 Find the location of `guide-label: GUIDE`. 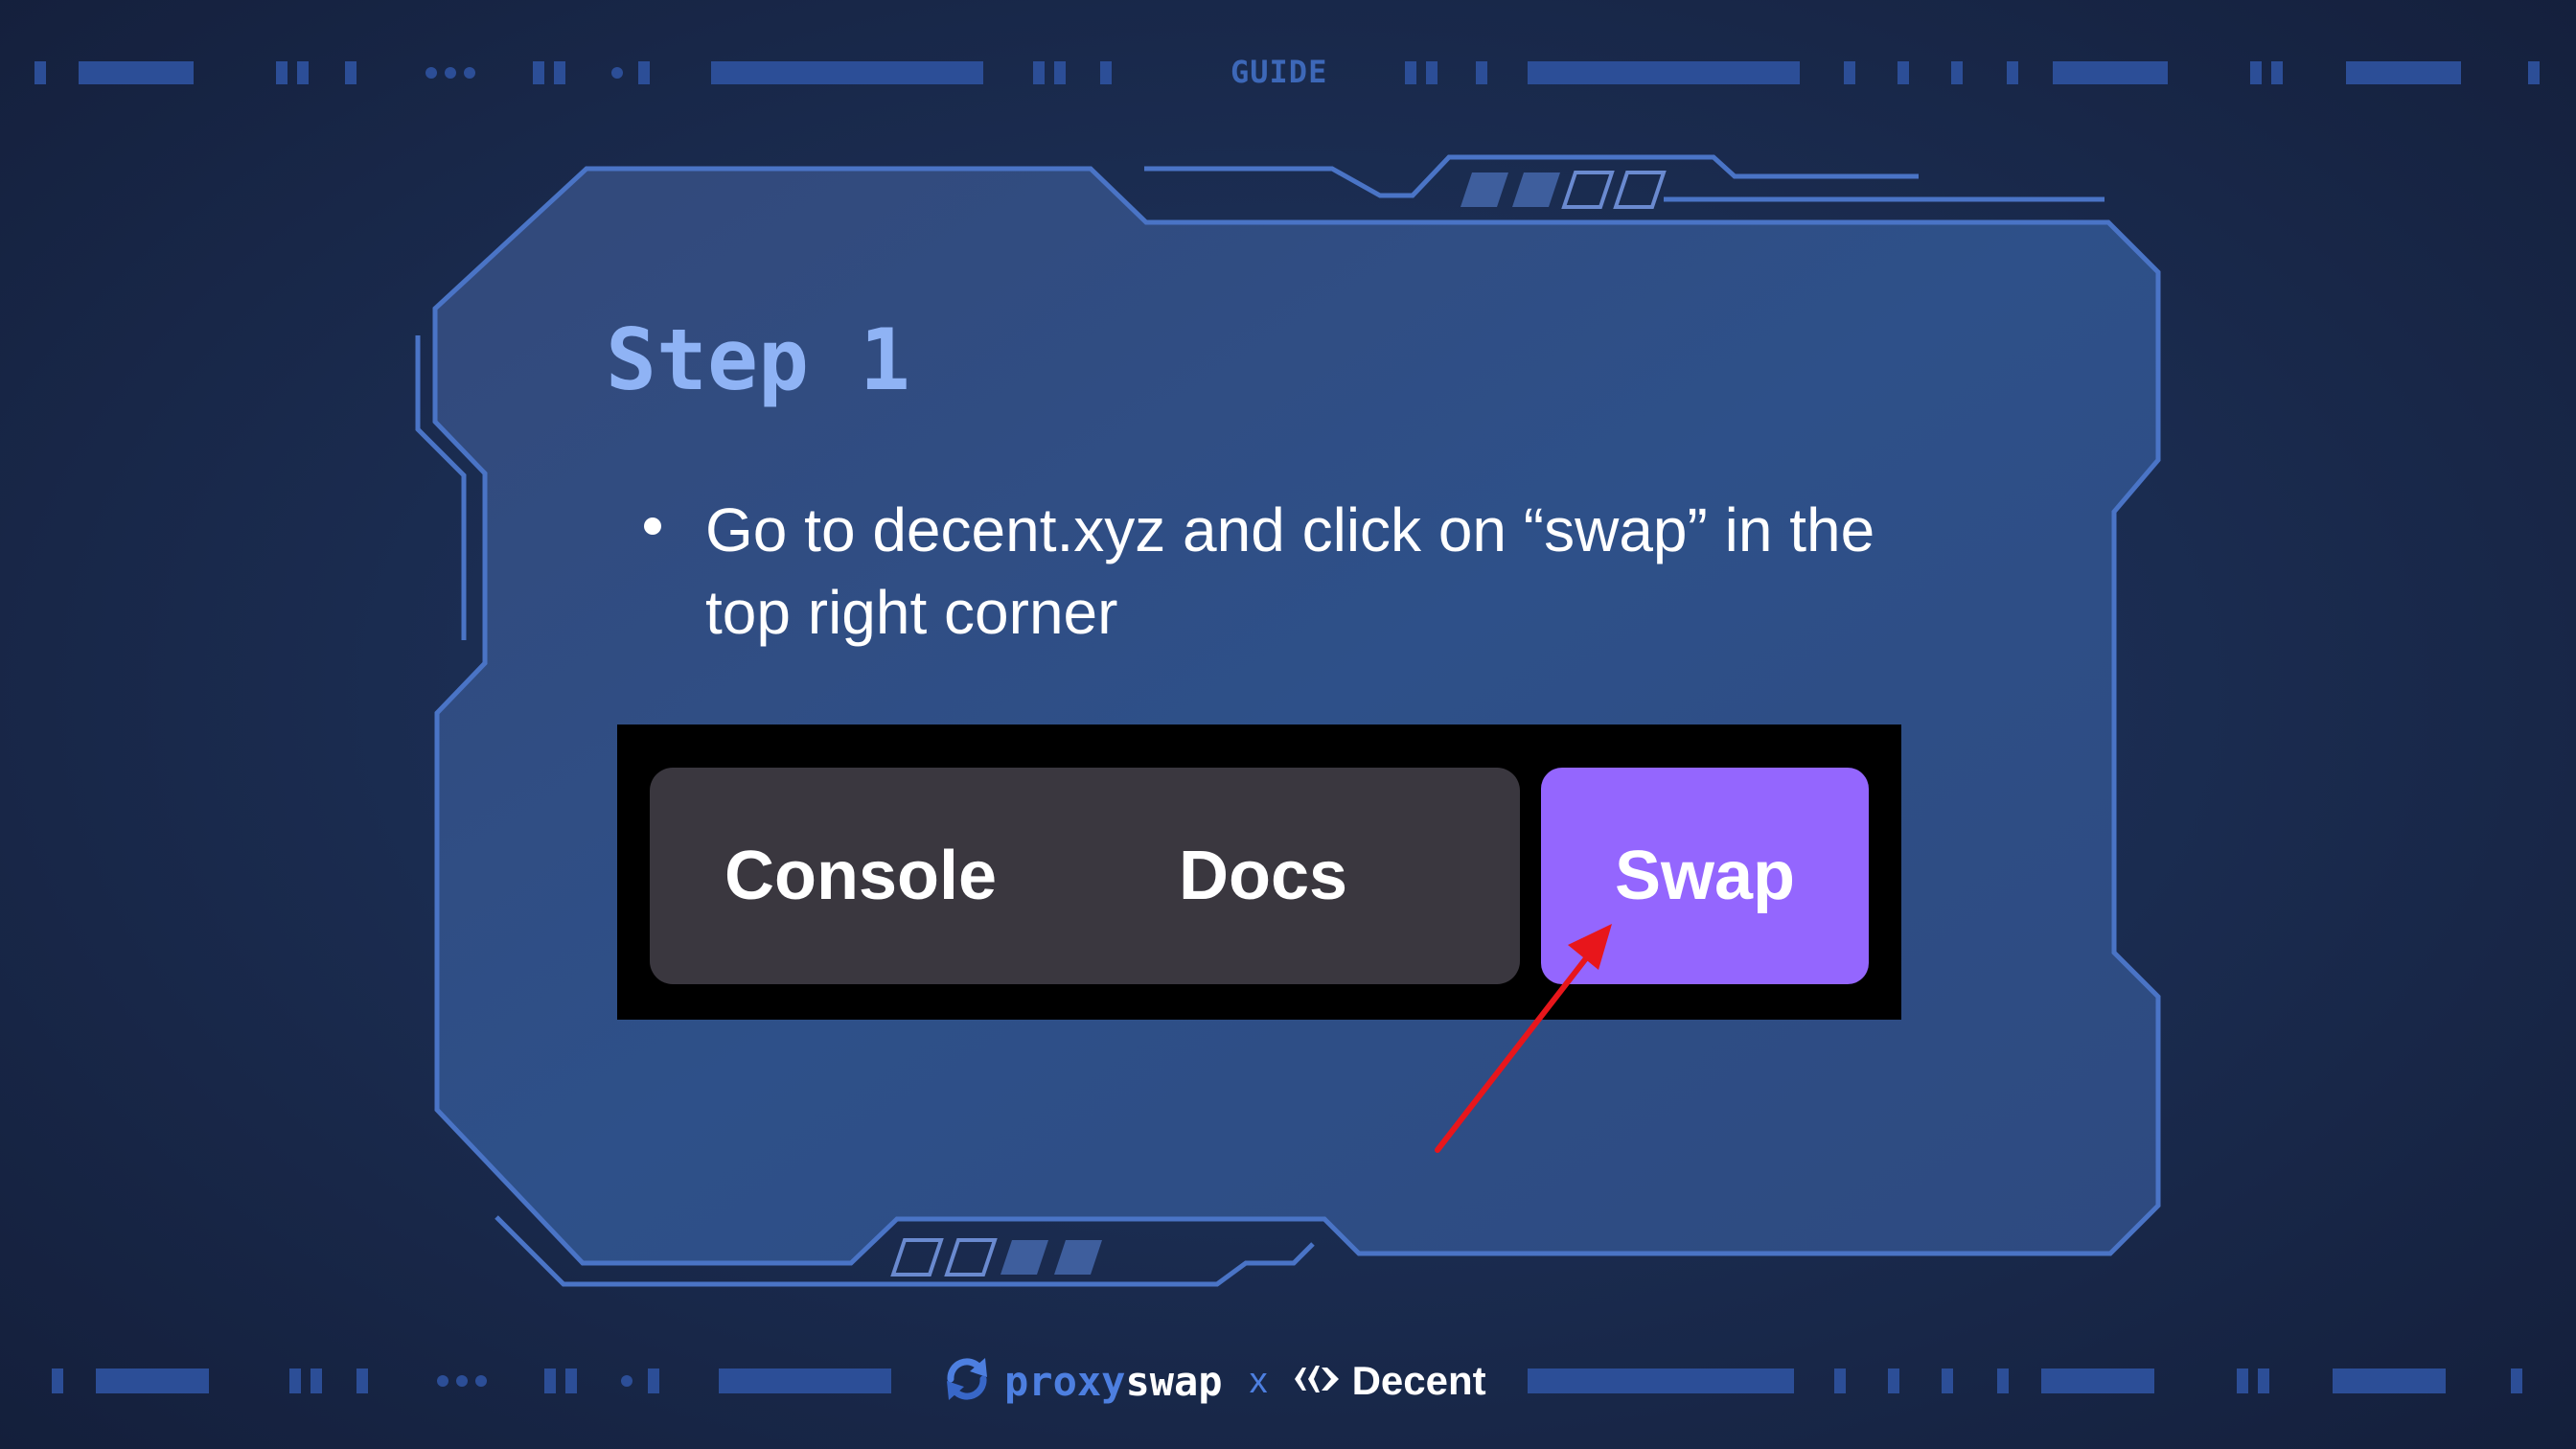

guide-label: GUIDE is located at coordinates (1279, 72).